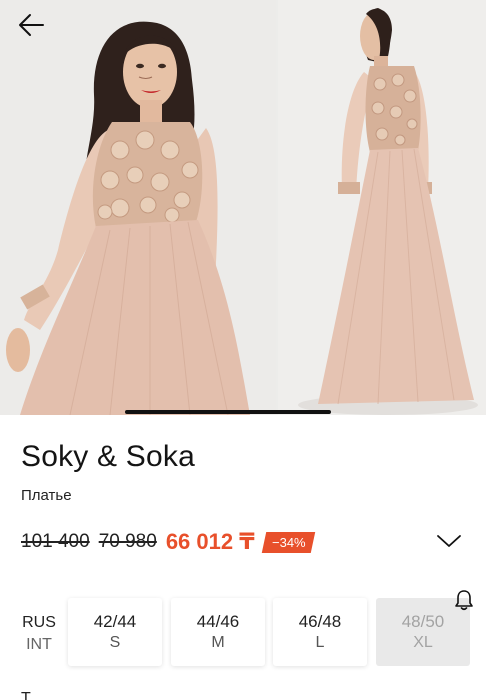 This screenshot has height=700, width=486. I want to click on bell-icon, so click(464, 600).